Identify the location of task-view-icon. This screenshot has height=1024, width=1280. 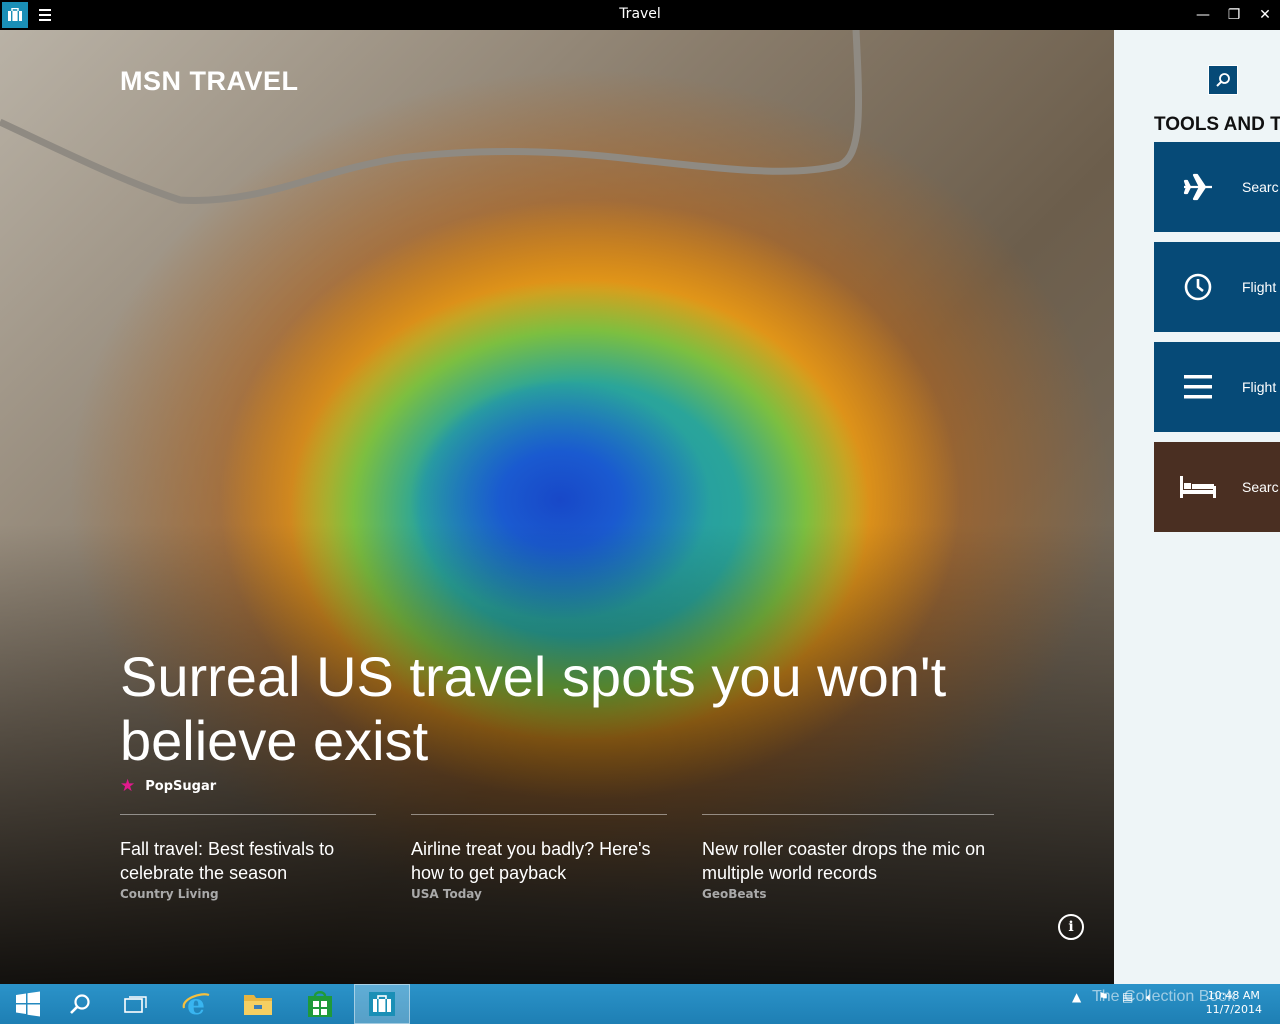
(135, 1004).